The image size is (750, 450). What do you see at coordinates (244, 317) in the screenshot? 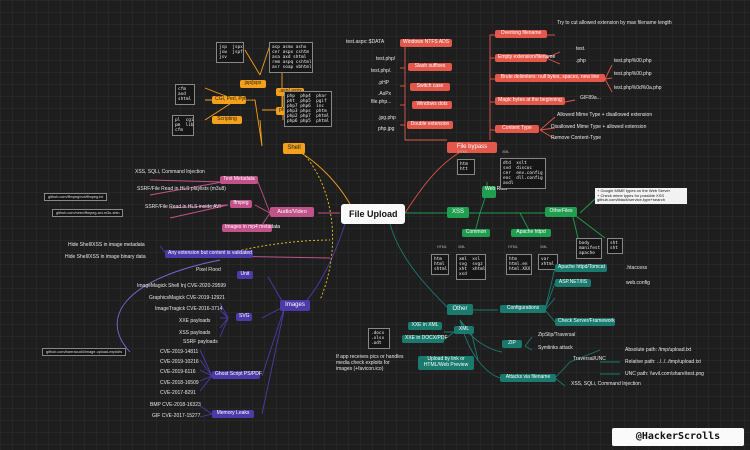
I see `svg-node: SVG` at bounding box center [244, 317].